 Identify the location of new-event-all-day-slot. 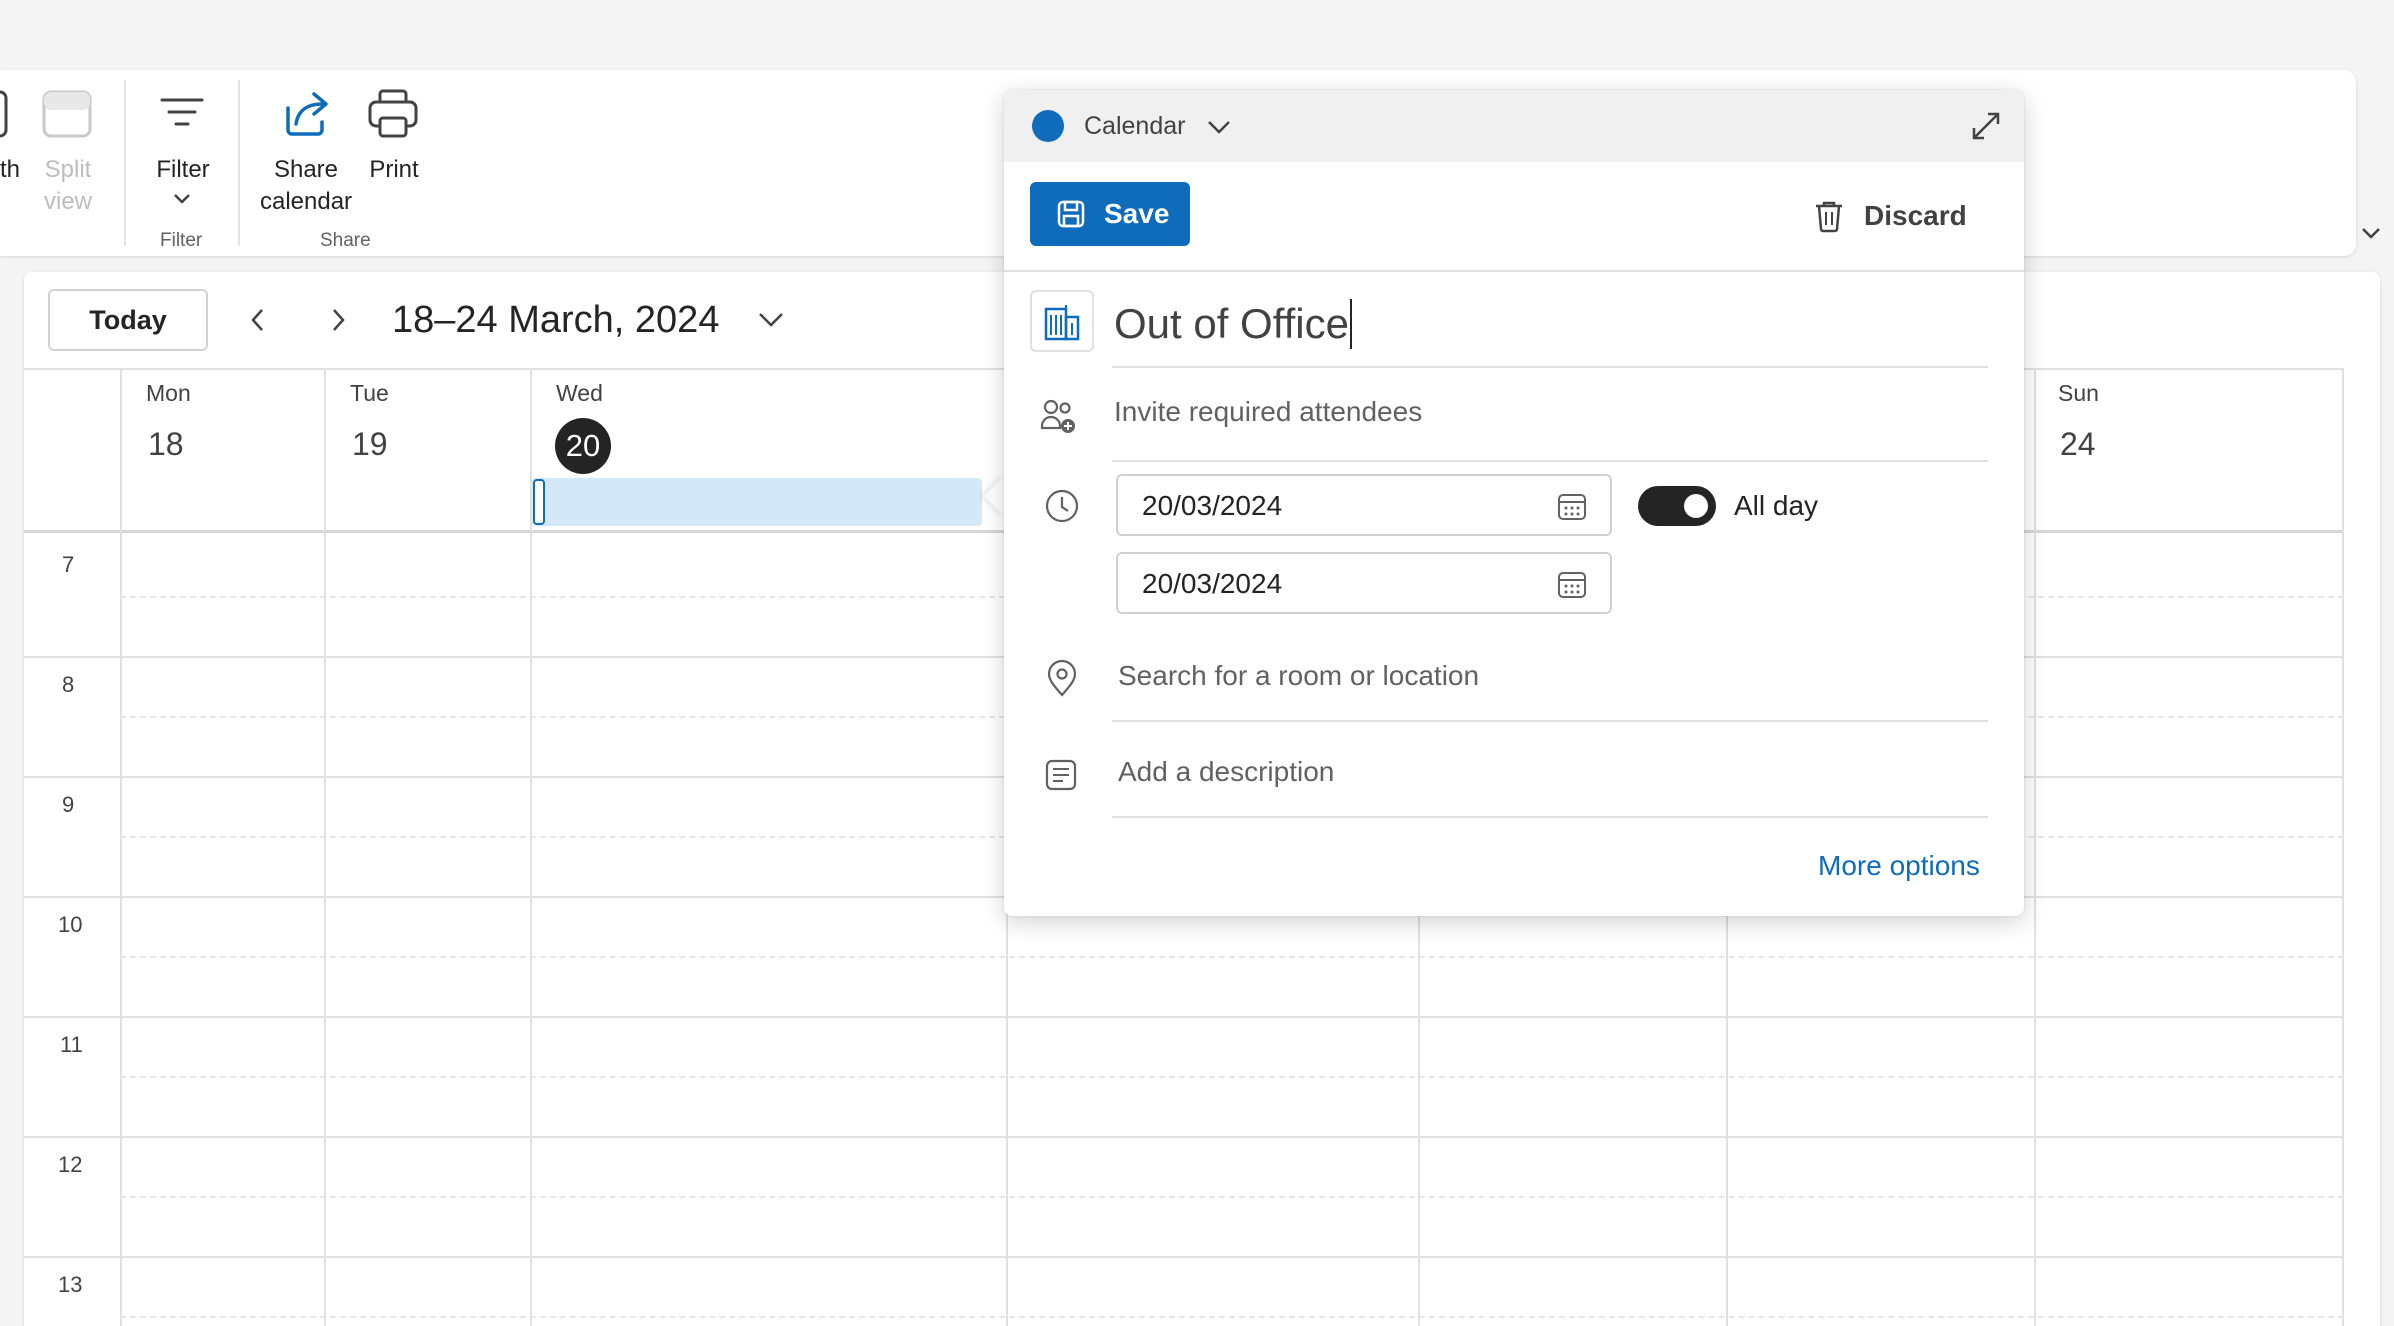
(757, 502).